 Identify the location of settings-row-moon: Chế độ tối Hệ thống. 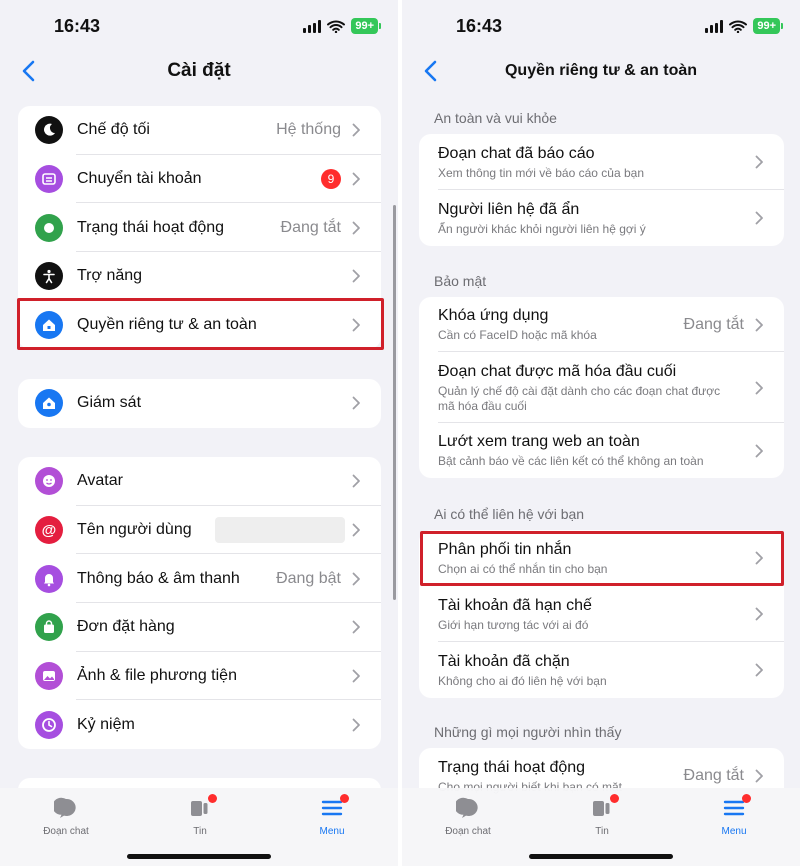
(199, 130).